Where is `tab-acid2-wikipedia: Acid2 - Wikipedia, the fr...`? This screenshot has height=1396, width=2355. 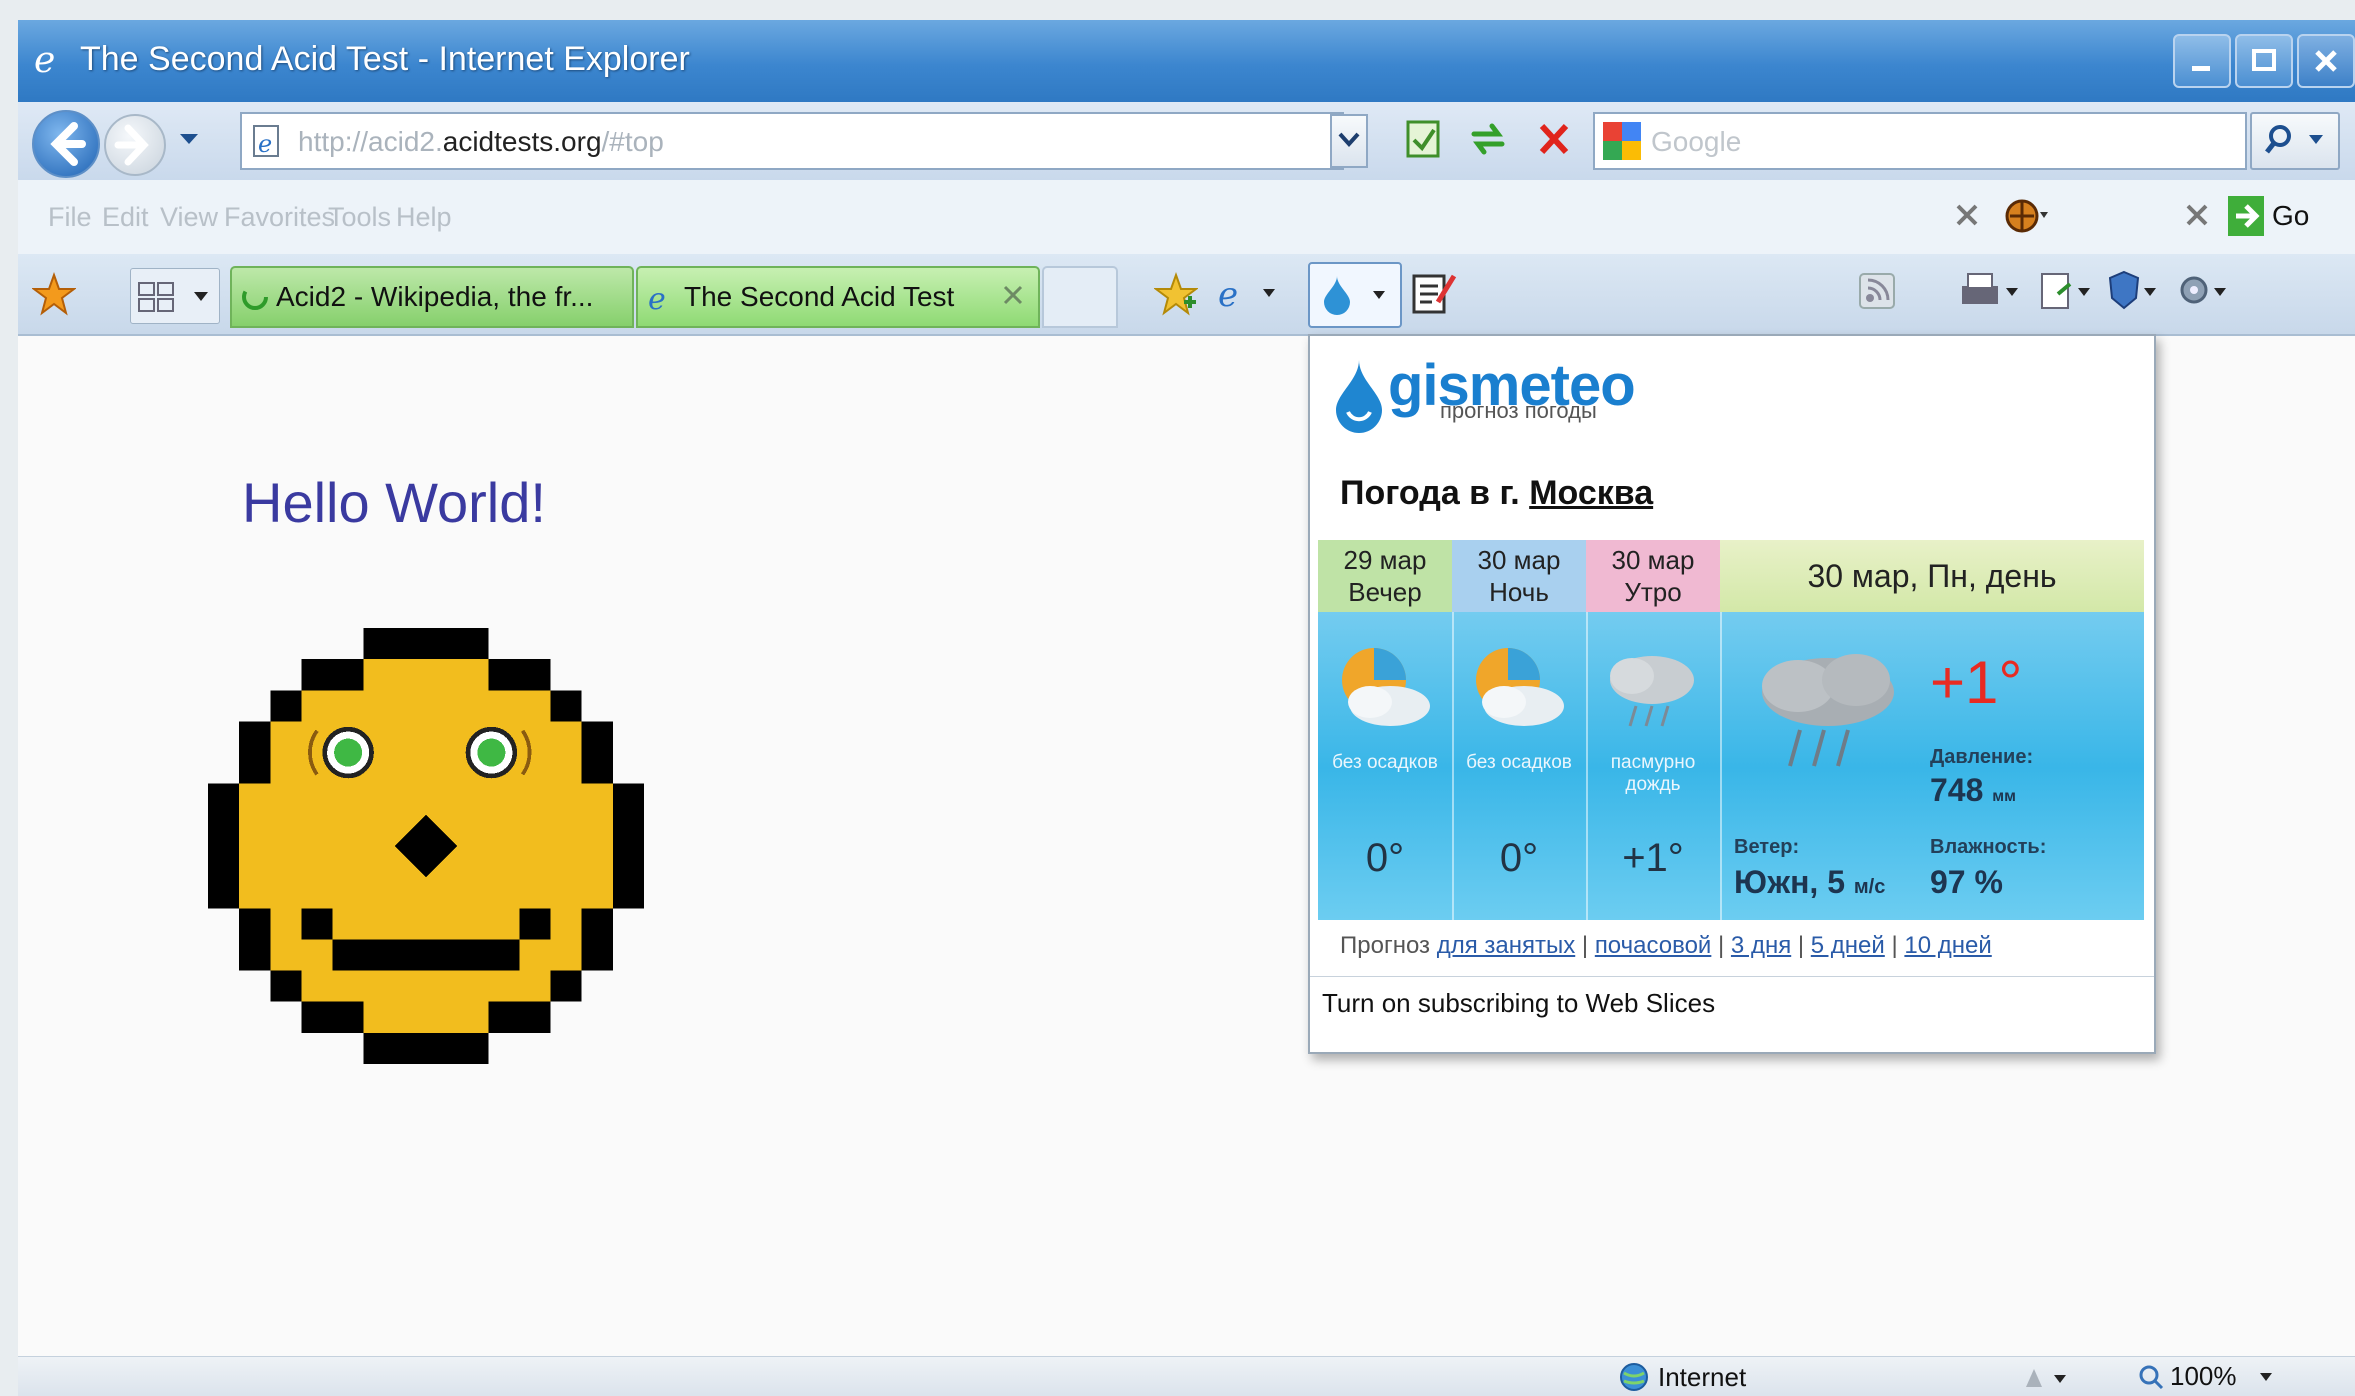 tab-acid2-wikipedia: Acid2 - Wikipedia, the fr... is located at coordinates (432, 297).